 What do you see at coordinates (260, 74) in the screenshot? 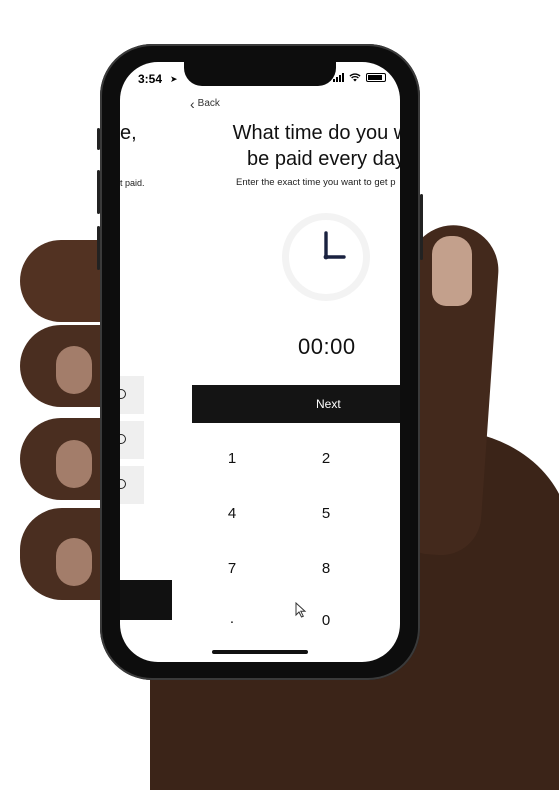
I see `notch` at bounding box center [260, 74].